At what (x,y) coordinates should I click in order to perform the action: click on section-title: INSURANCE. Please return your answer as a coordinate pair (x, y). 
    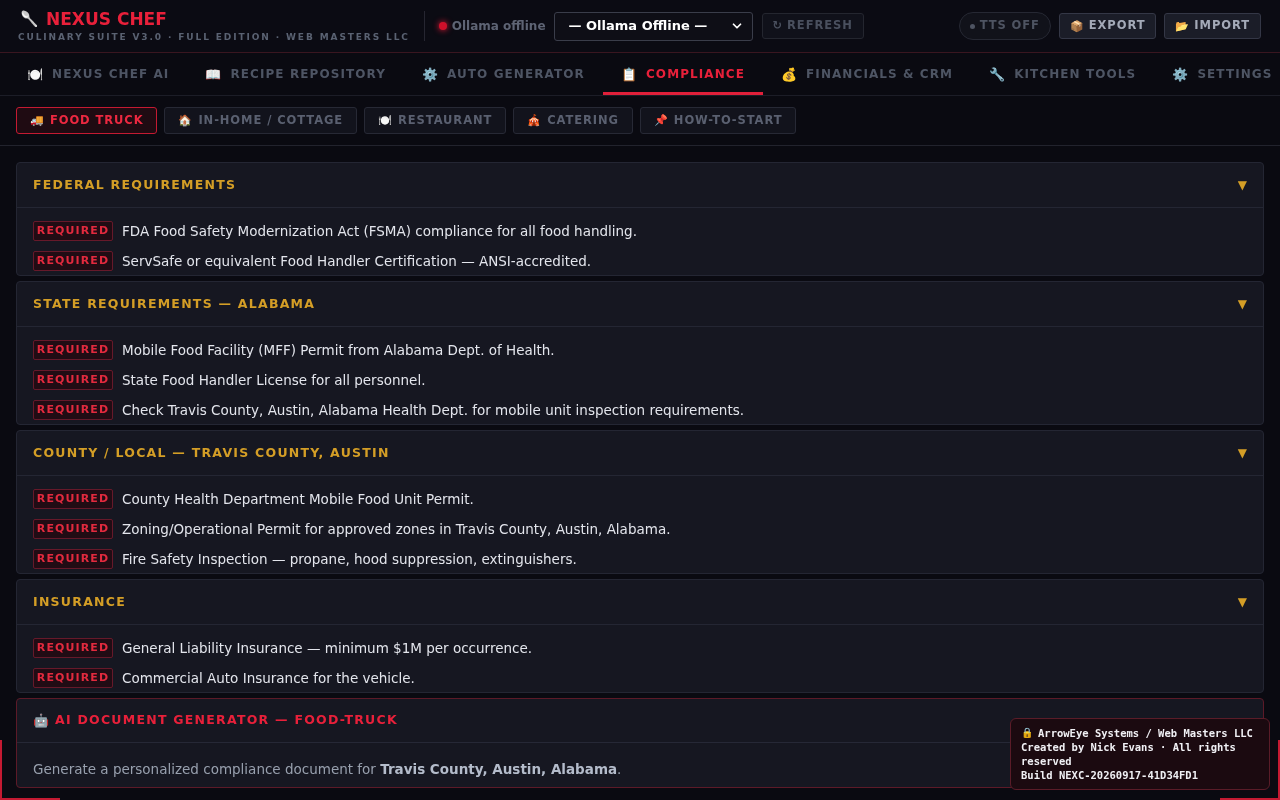
    Looking at the image, I should click on (79, 601).